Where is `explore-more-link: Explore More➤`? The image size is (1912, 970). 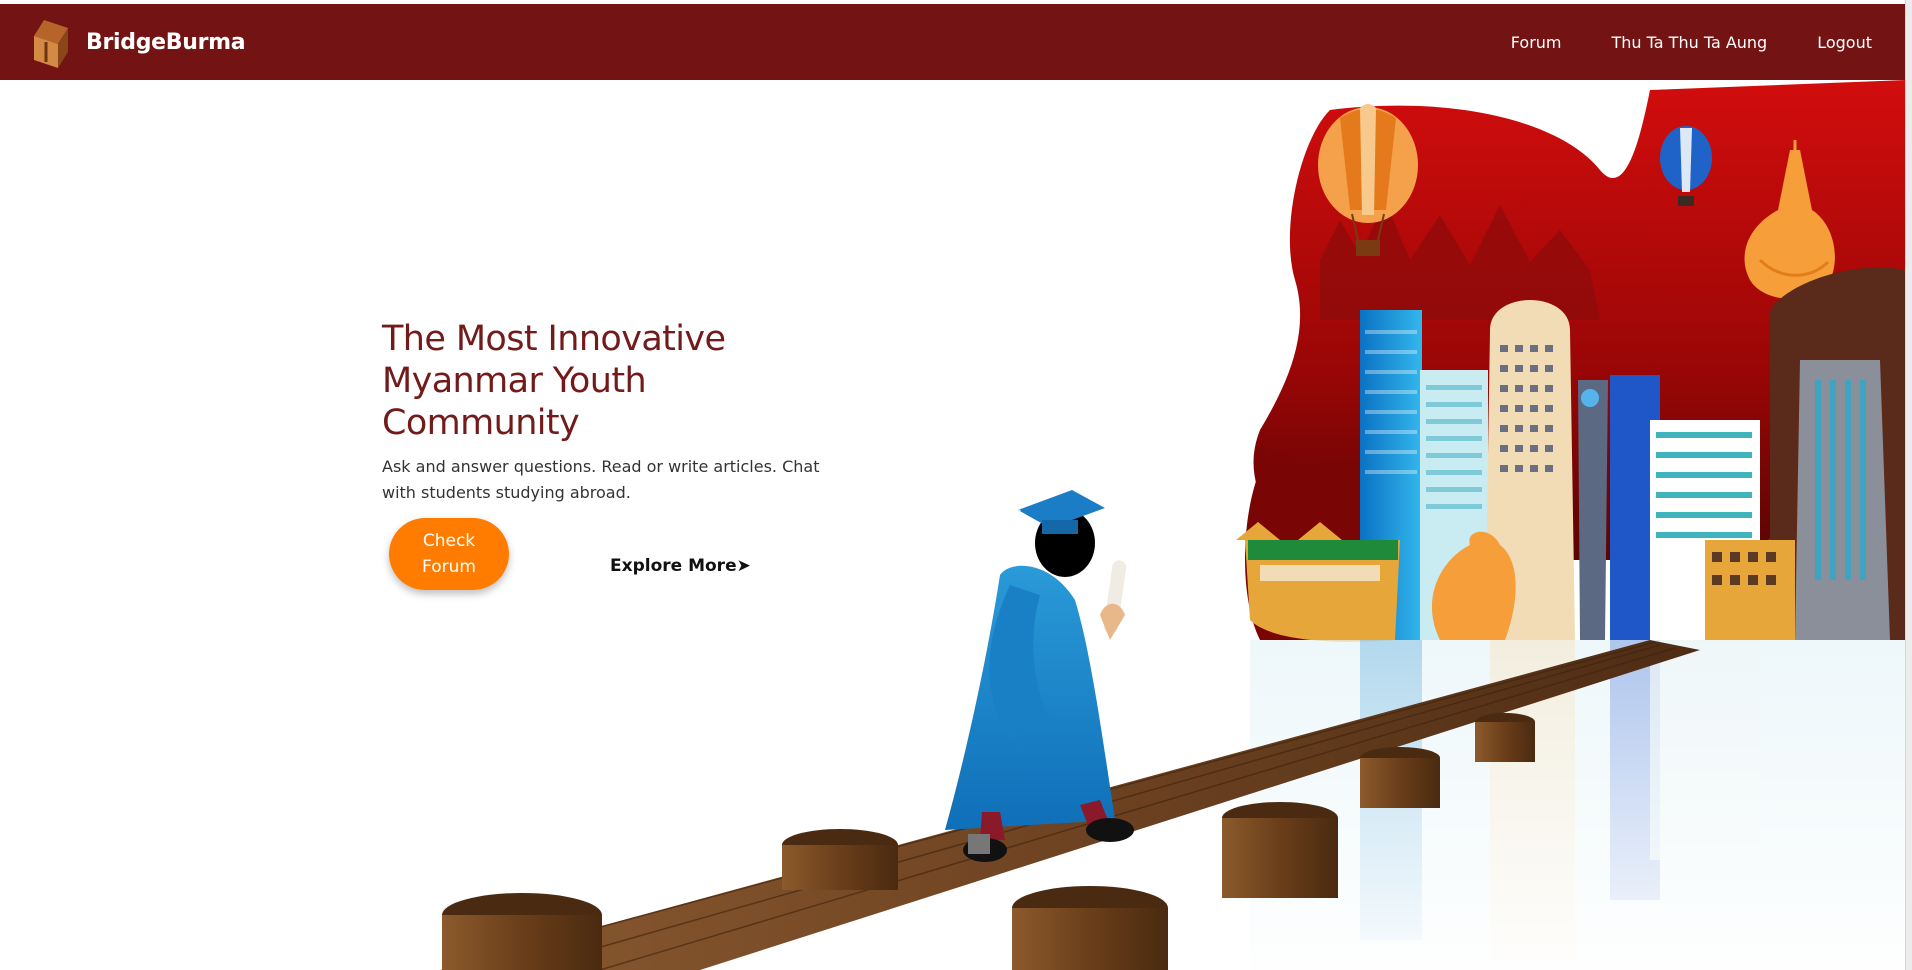
explore-more-link: Explore More➤ is located at coordinates (680, 566).